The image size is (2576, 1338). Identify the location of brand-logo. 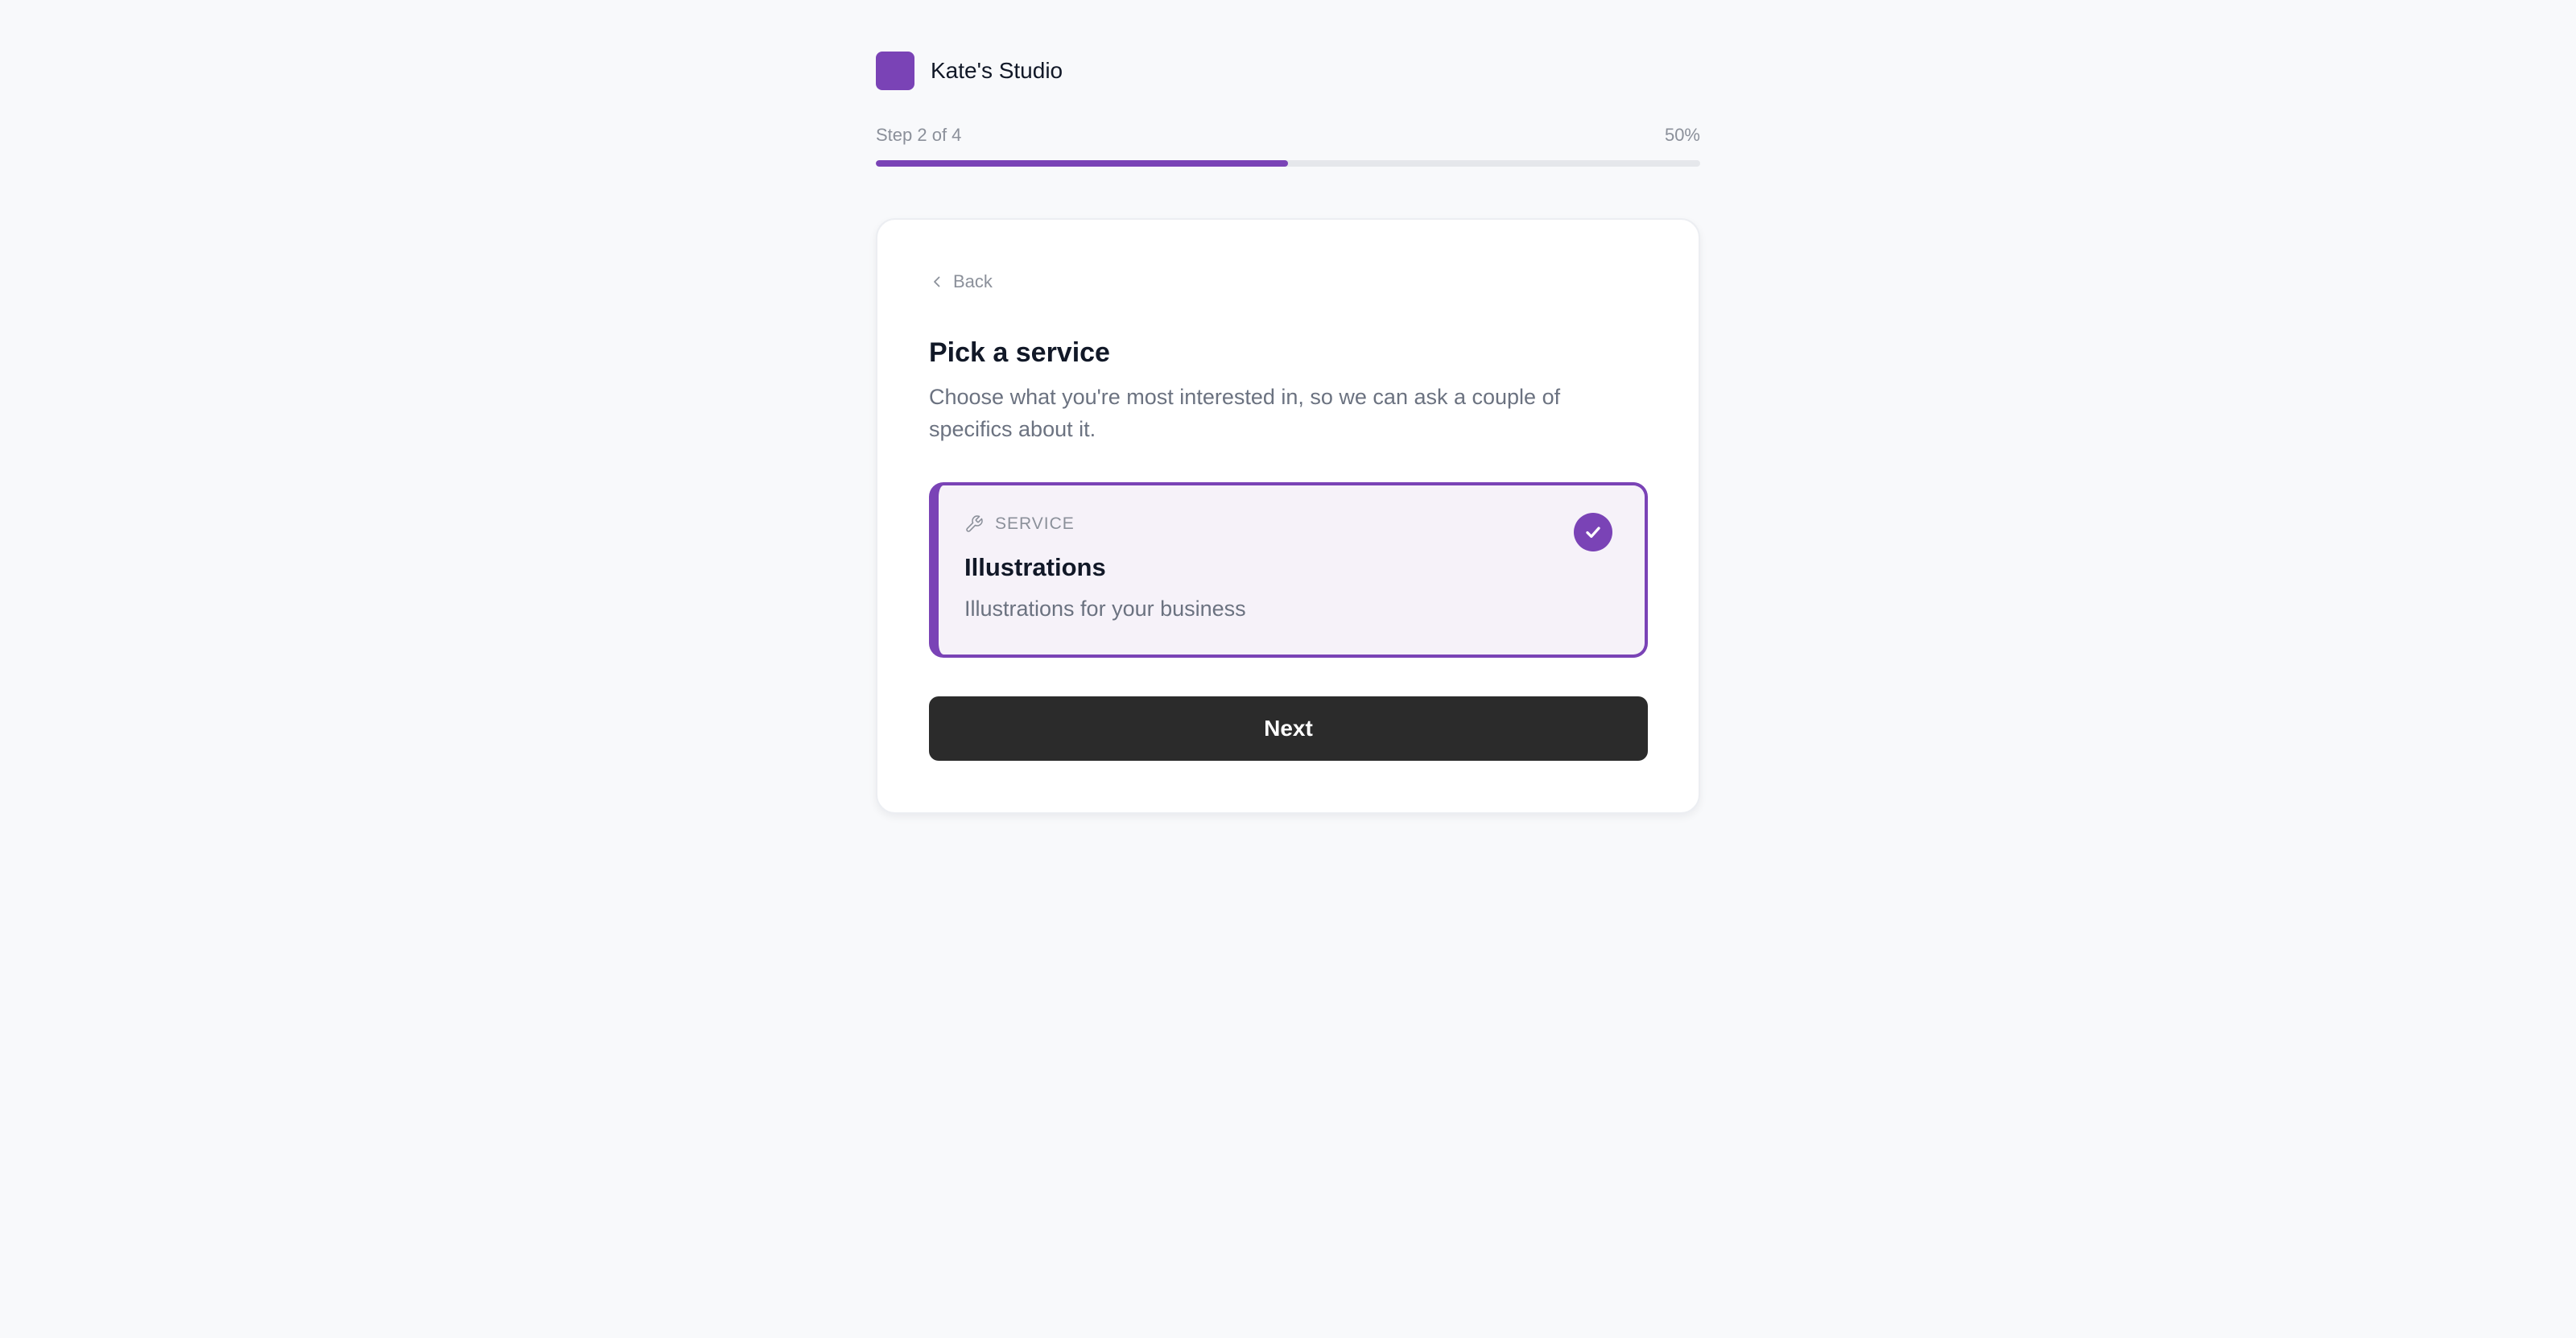
(895, 71).